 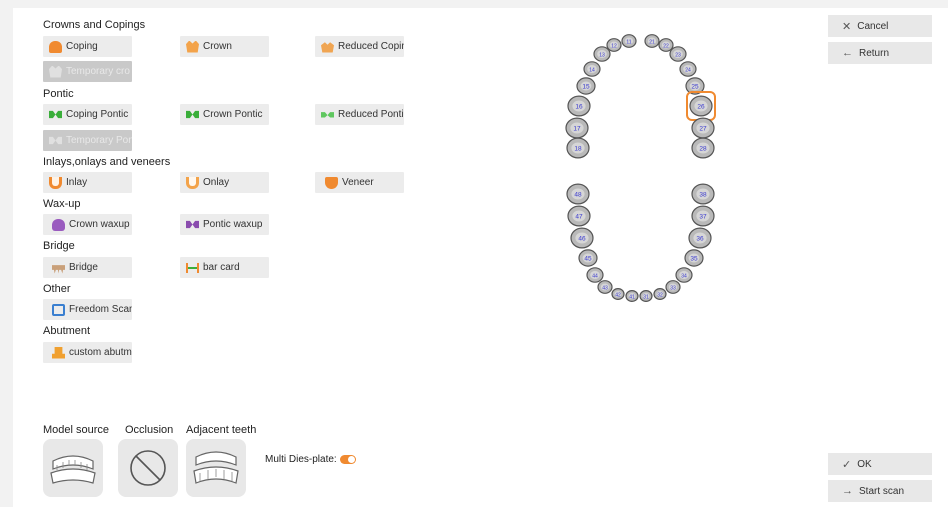 I want to click on adjacent-teeth-tile, so click(x=216, y=468).